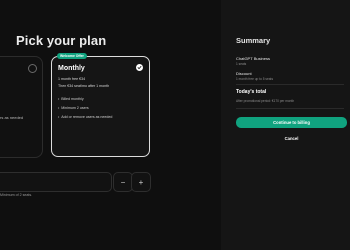  What do you see at coordinates (253, 40) in the screenshot?
I see `summary-title: Summary` at bounding box center [253, 40].